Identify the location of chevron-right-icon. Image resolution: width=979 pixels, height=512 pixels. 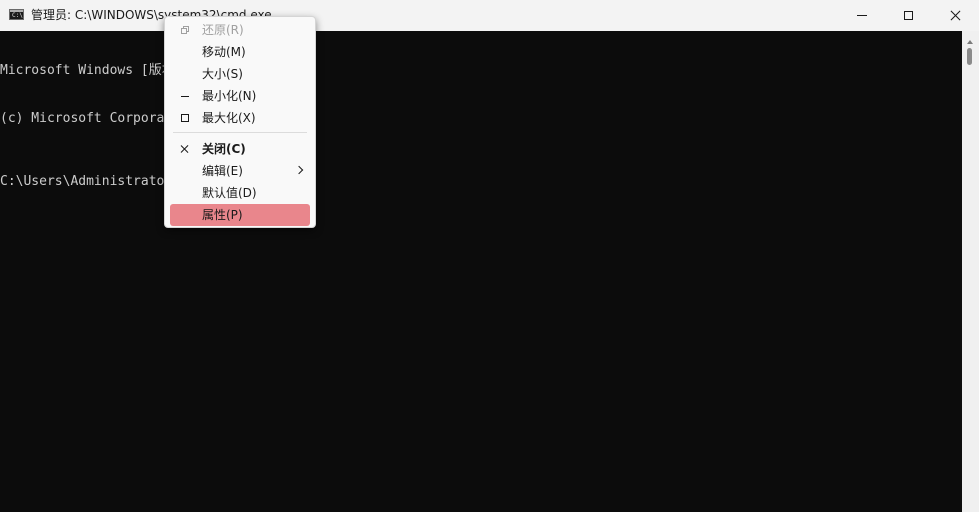
(299, 170).